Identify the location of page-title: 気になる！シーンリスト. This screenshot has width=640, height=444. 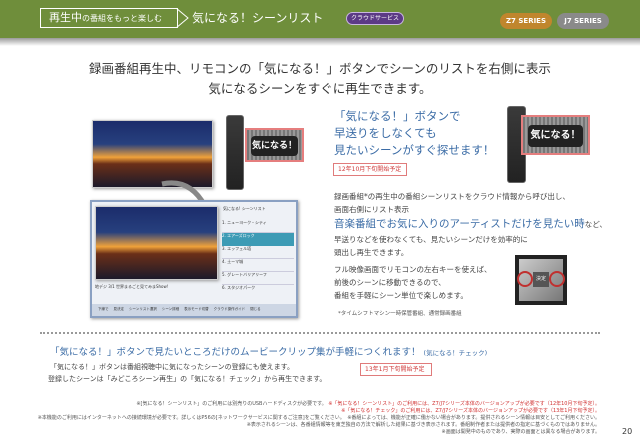
(258, 18).